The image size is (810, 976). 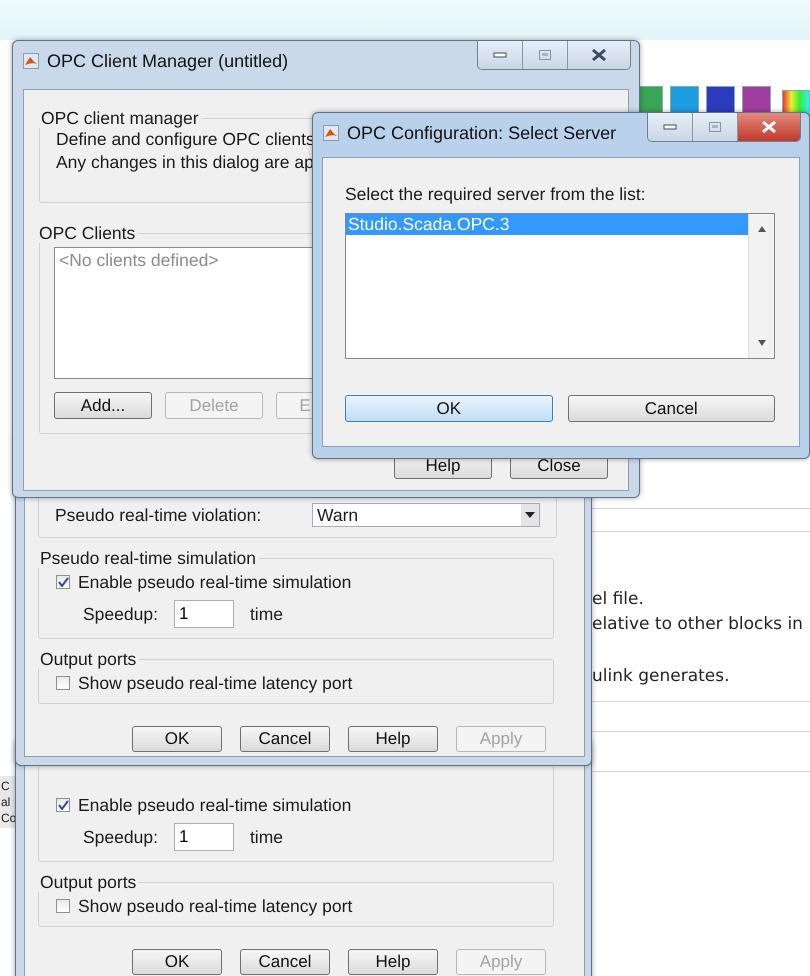 I want to click on scroll-up-icon, so click(x=762, y=229).